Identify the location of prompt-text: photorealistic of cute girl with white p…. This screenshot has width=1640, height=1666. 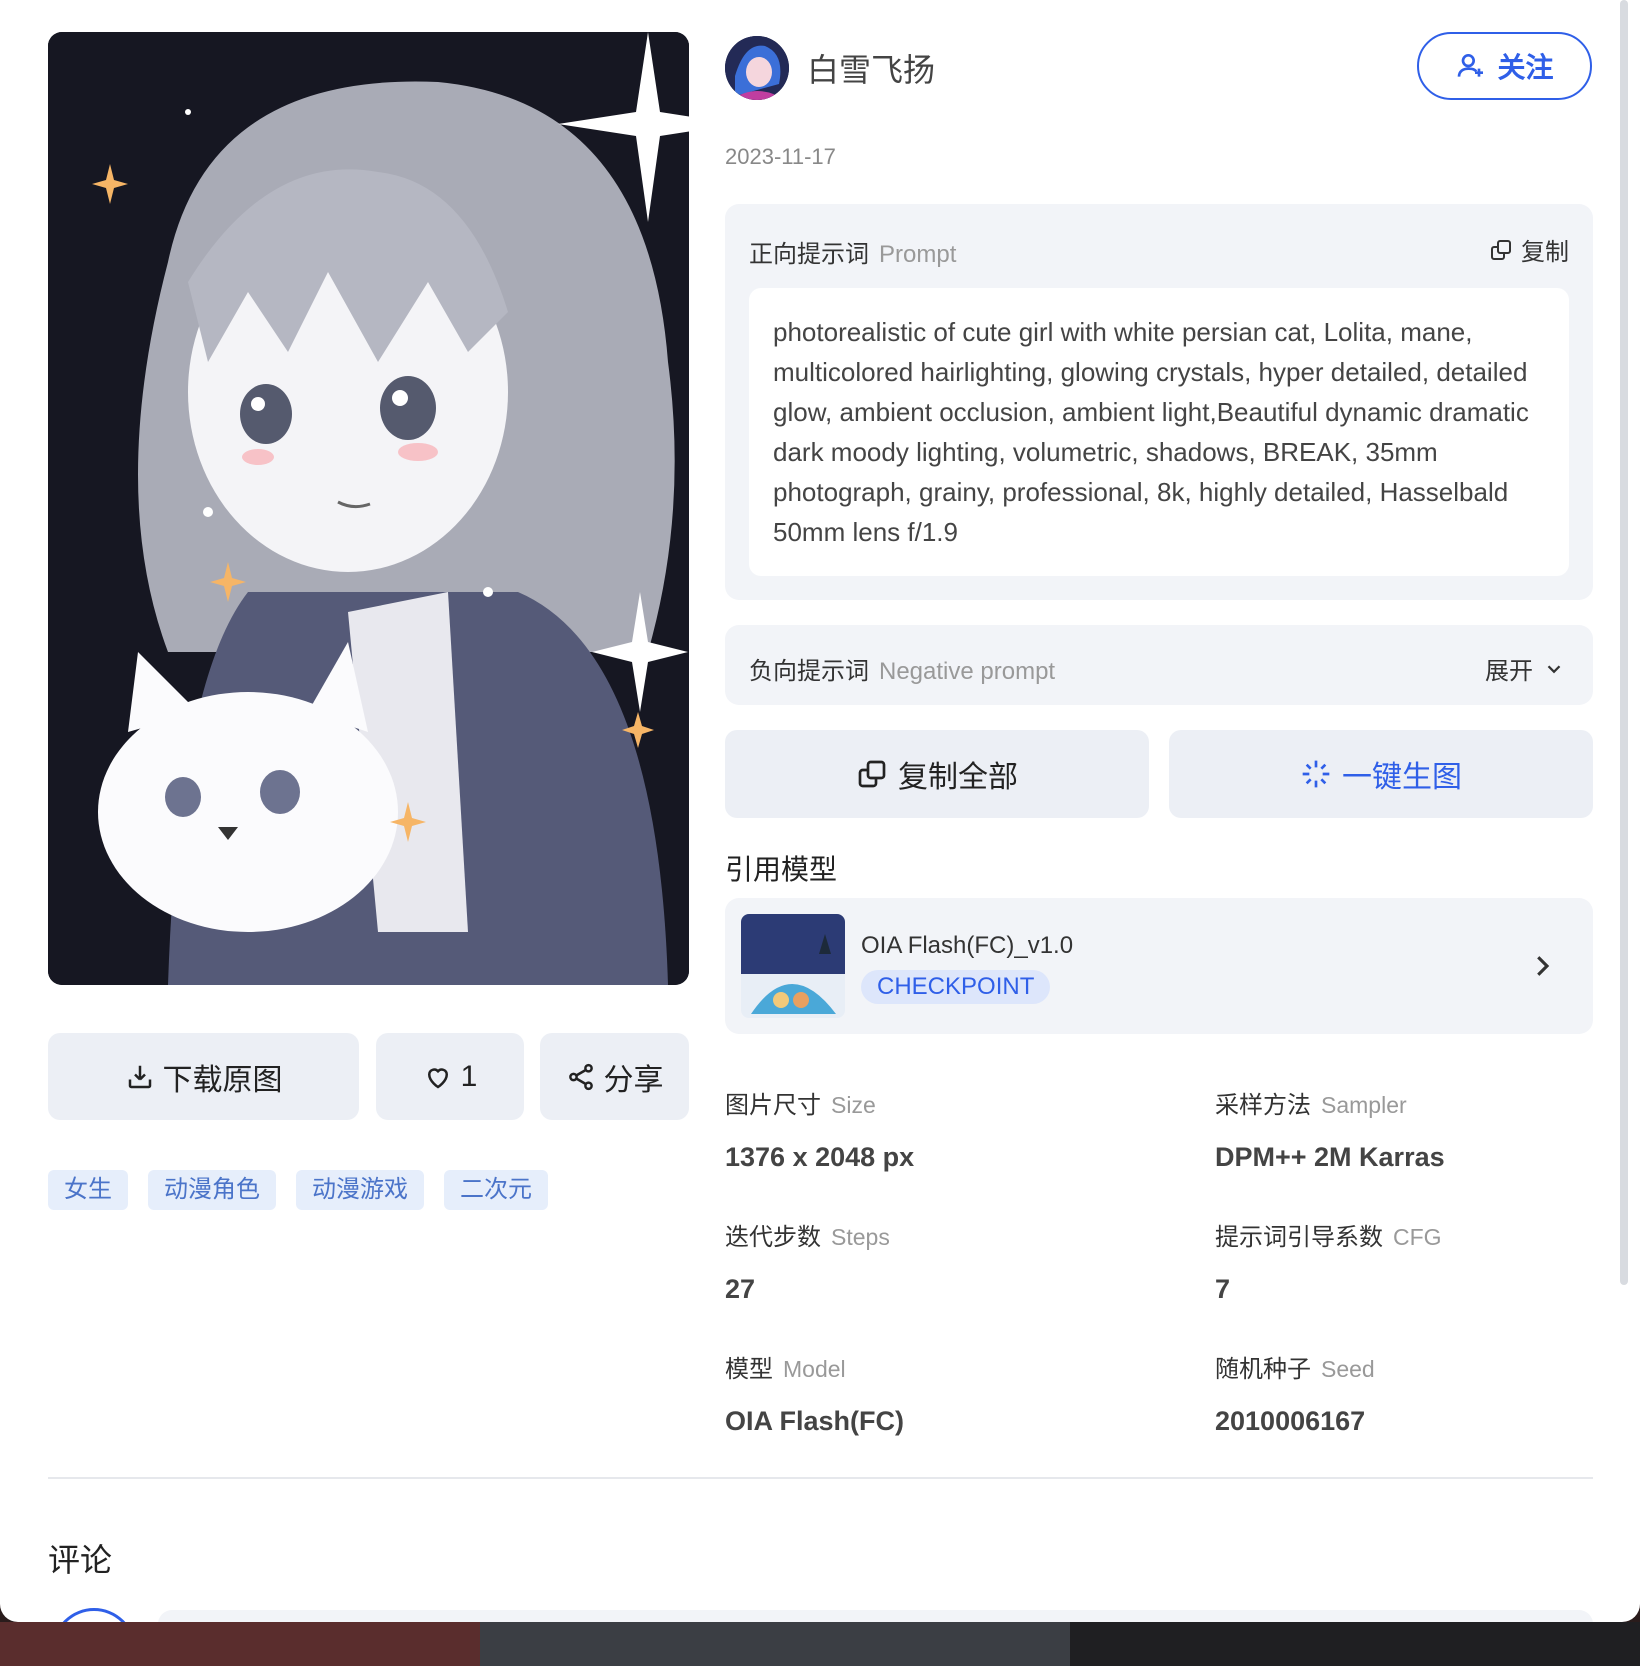
(1159, 432).